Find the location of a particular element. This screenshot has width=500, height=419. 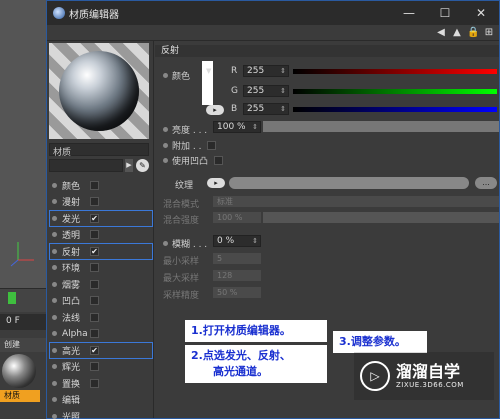

channel-label: 环境 is located at coordinates (71, 269).